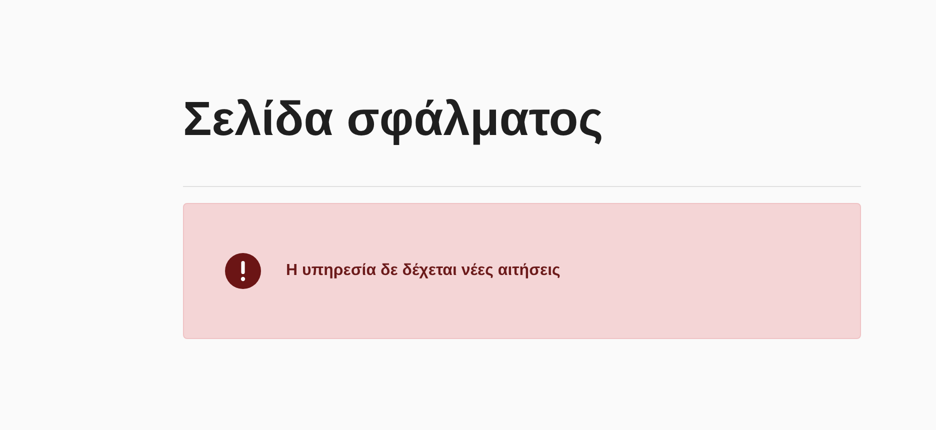 This screenshot has height=430, width=936. Describe the element at coordinates (423, 271) in the screenshot. I see `alert-message: Η υπηρεσία δε δέχεται νέες αιτήσεις` at that location.